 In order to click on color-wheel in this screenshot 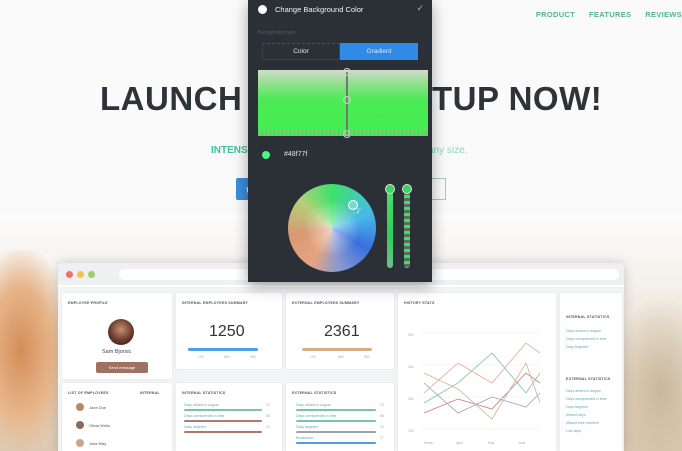, I will do `click(332, 228)`.